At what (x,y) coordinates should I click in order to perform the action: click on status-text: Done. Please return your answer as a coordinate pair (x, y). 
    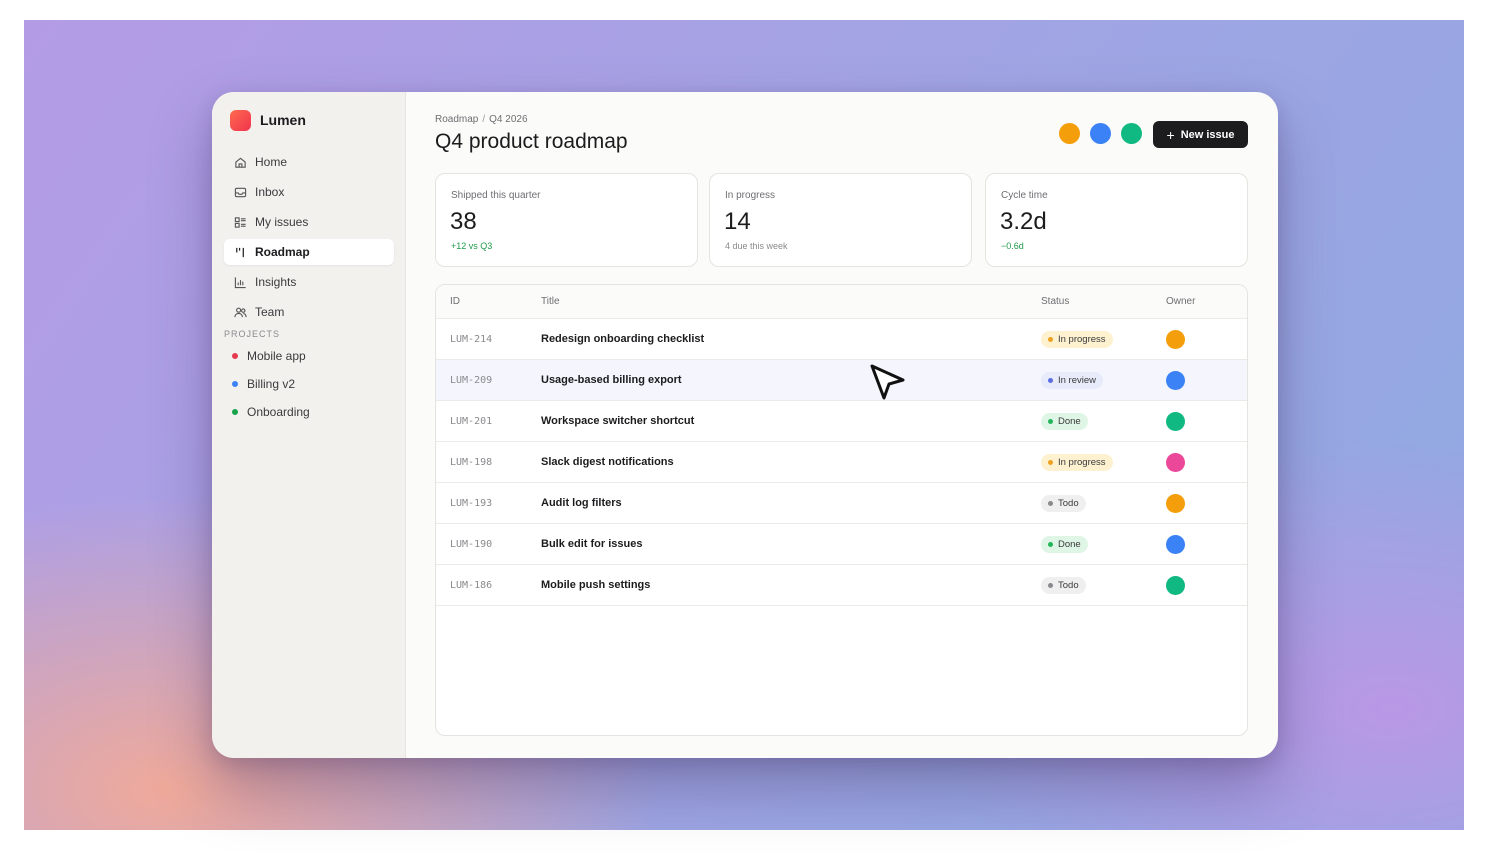
    Looking at the image, I should click on (1069, 421).